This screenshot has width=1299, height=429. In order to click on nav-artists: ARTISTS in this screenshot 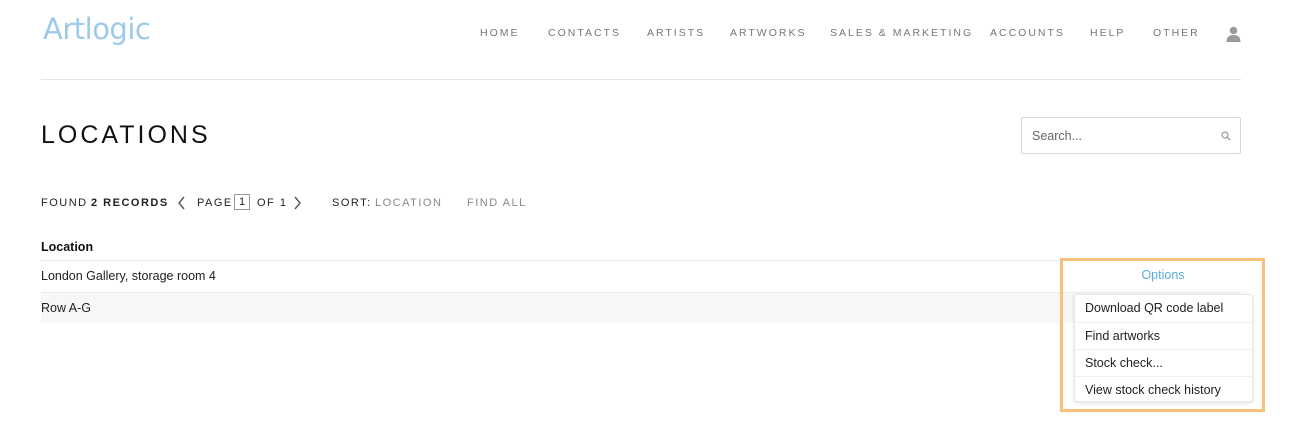, I will do `click(676, 33)`.